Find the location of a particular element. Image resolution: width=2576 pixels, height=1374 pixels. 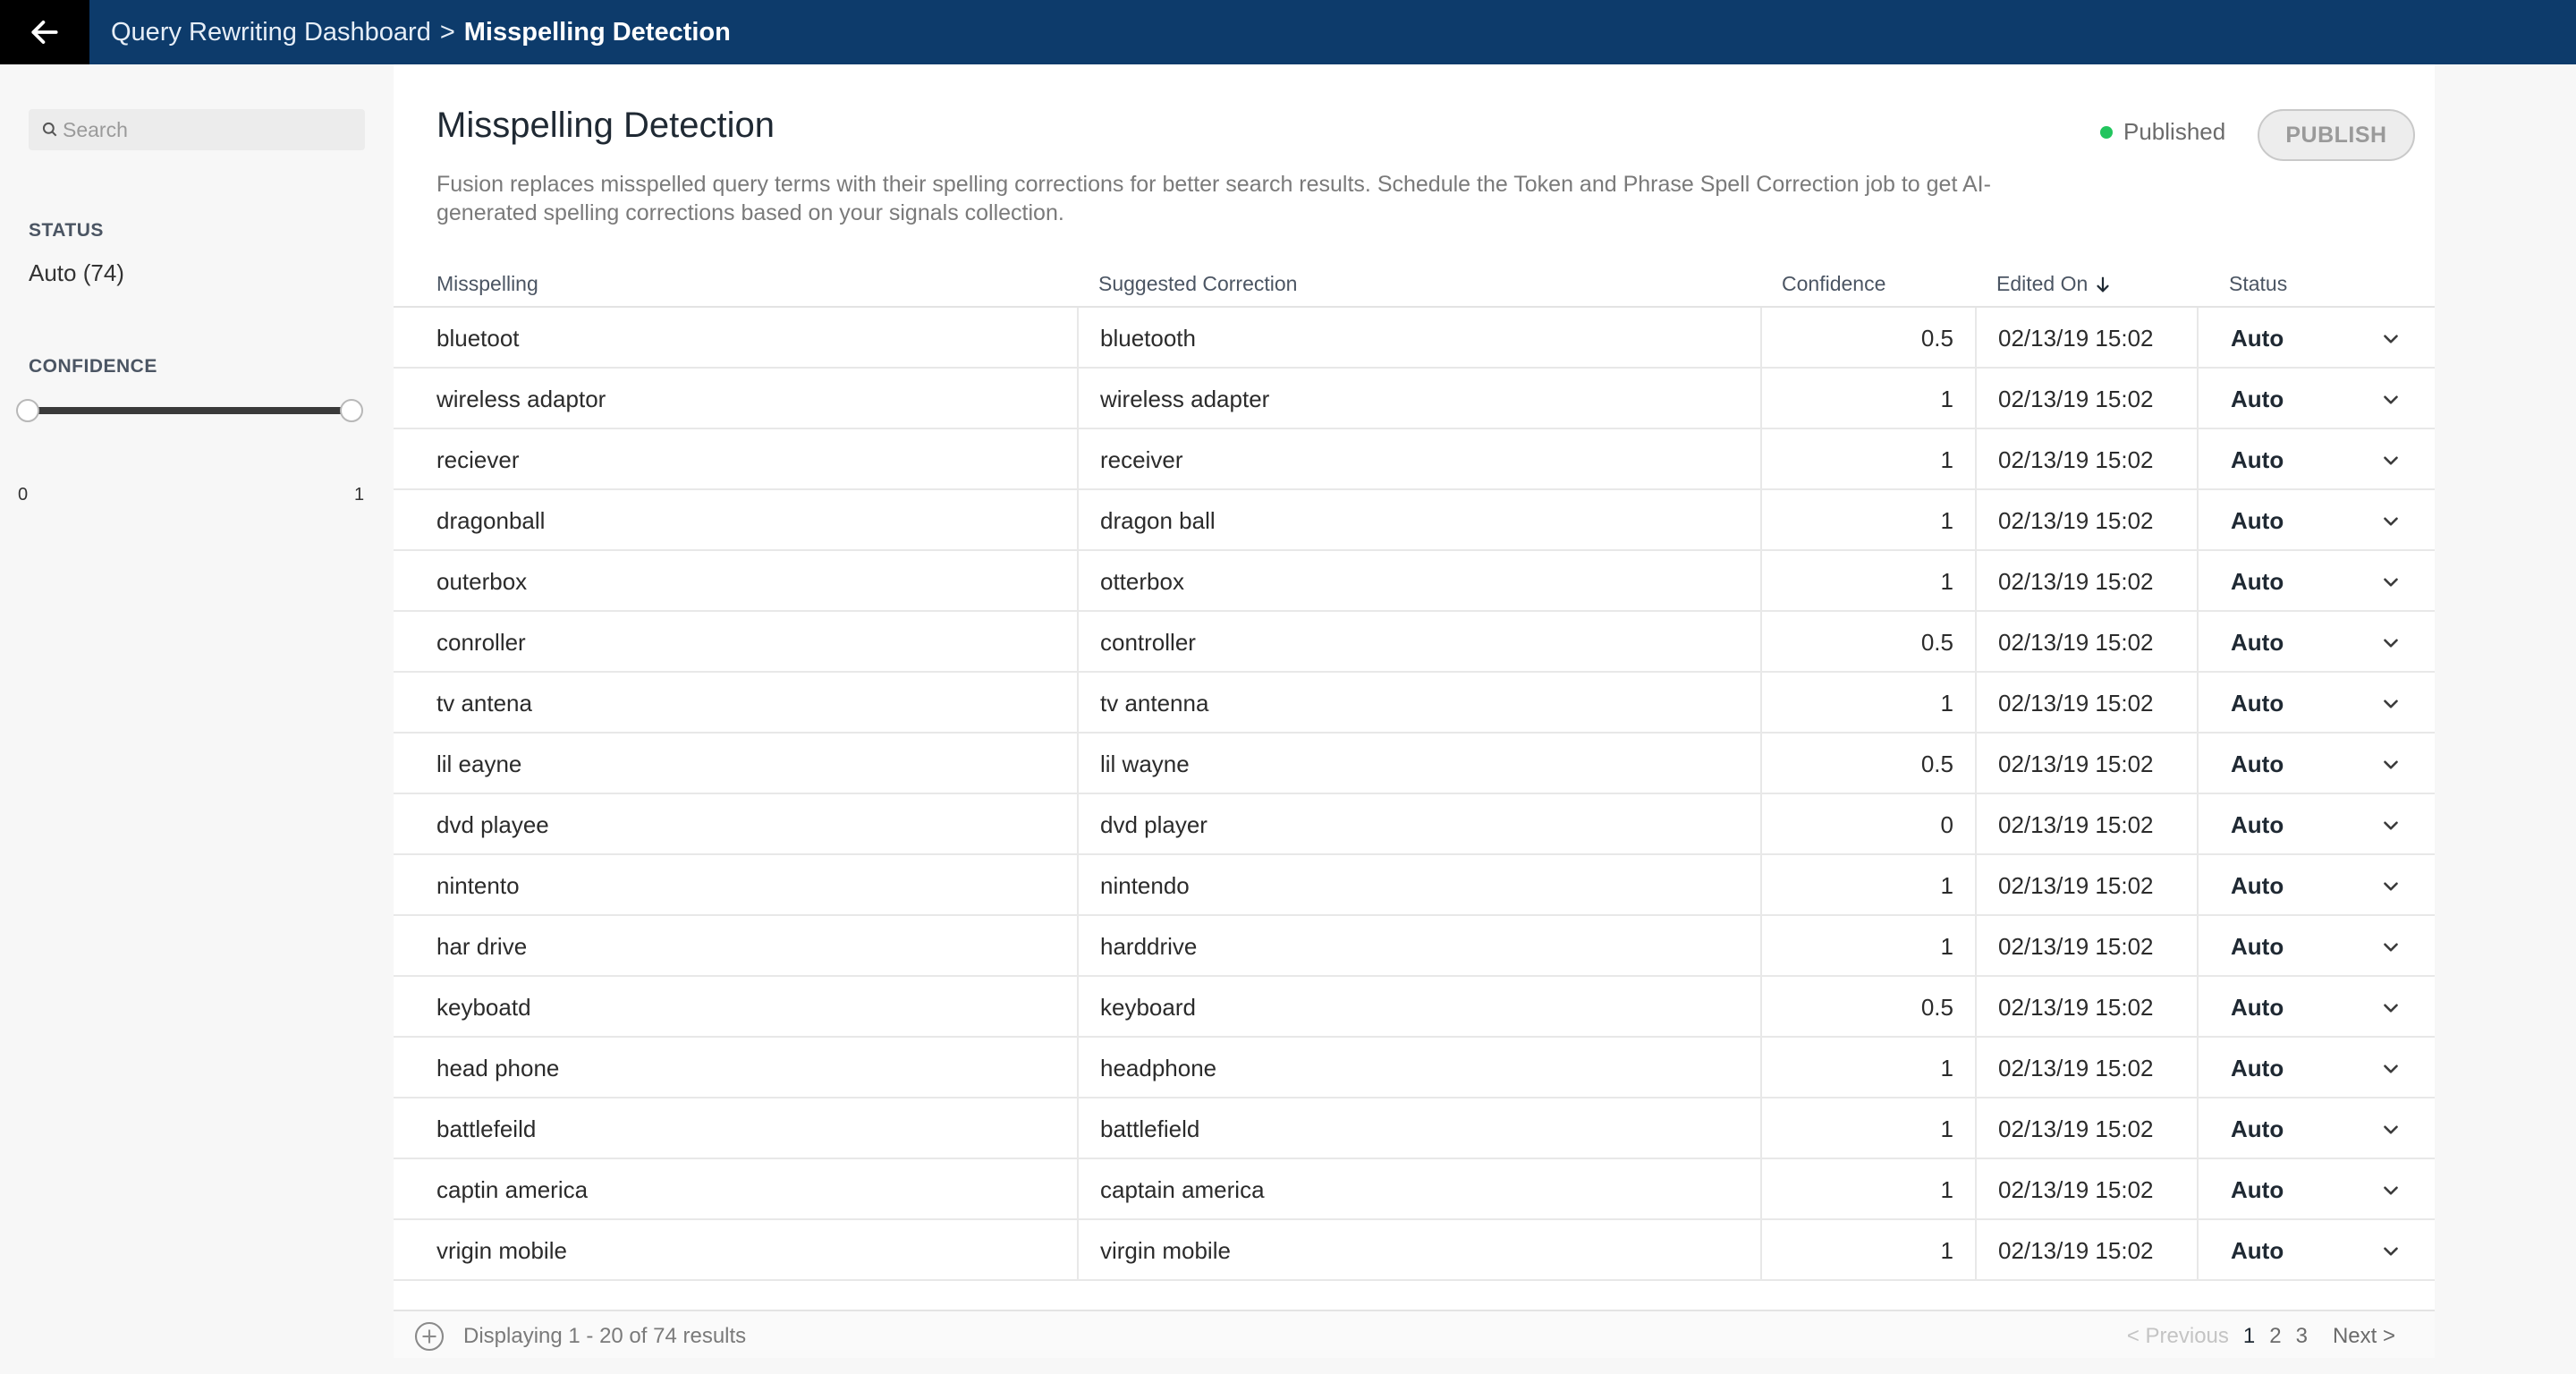

table-row: lil eayne lil wayne 0.5 02/13/19 15:02 Auto is located at coordinates (1414, 764).